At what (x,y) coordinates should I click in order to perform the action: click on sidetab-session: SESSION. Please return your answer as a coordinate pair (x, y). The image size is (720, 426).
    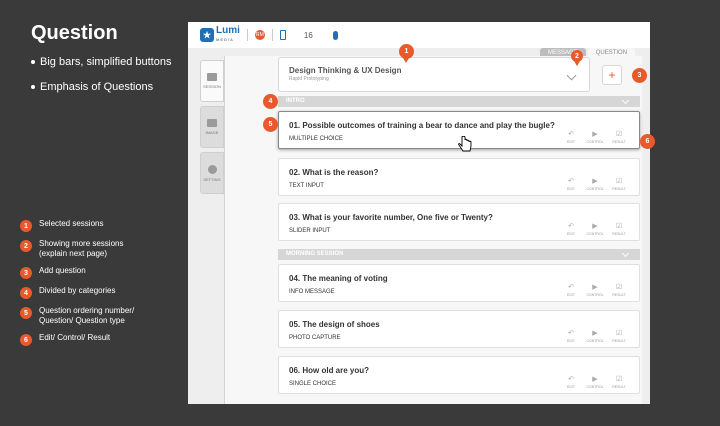
    Looking at the image, I should click on (212, 81).